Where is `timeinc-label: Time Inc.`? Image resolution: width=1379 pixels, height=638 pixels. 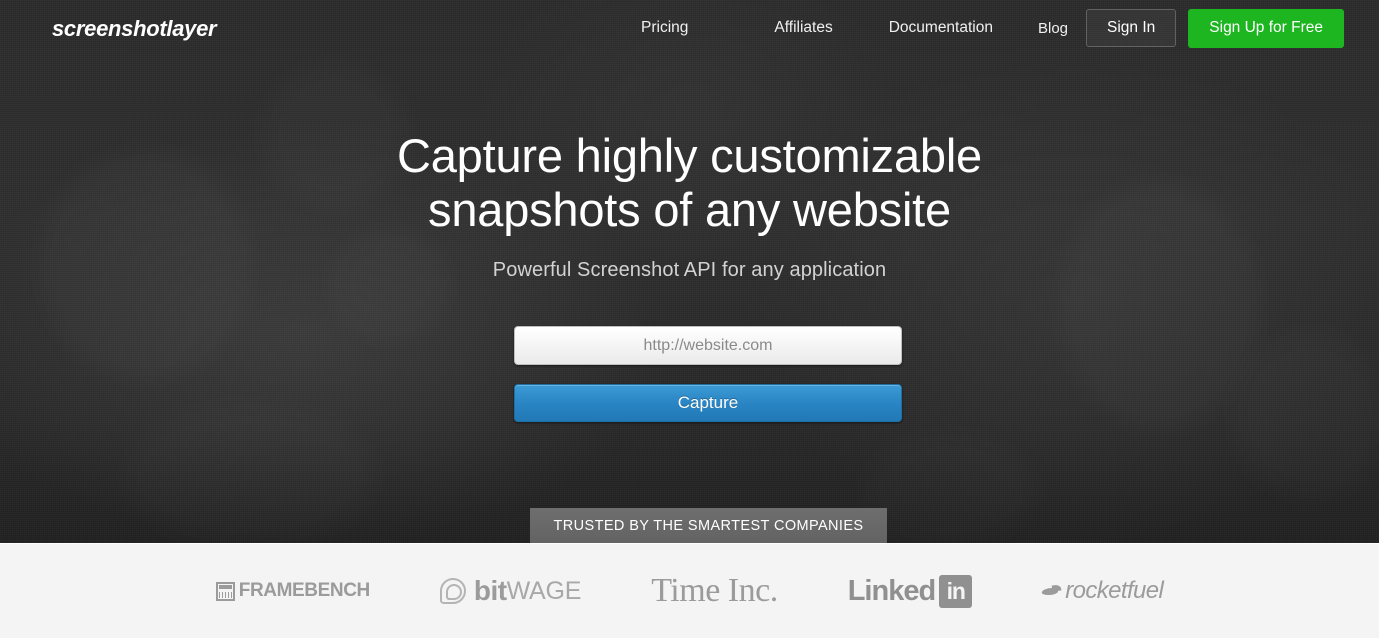
timeinc-label: Time Inc. is located at coordinates (714, 590).